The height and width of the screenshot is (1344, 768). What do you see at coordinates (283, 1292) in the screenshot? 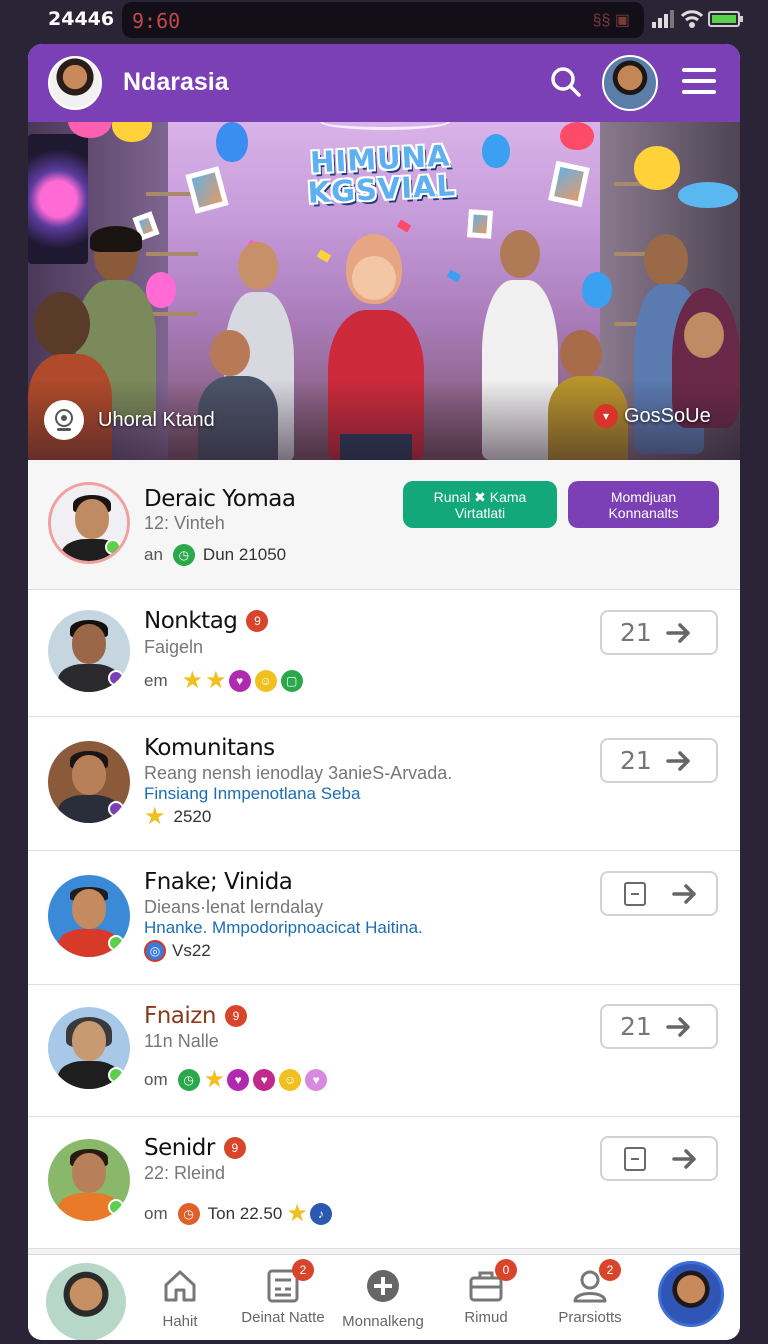
I see `tab-calculator: 2 Deinat Natte` at bounding box center [283, 1292].